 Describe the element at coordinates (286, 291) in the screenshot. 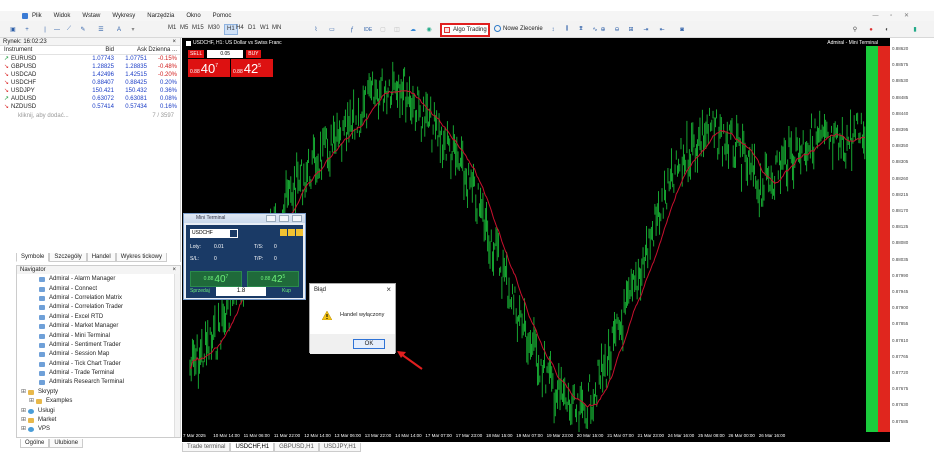

I see `buy-label: Kup` at that location.